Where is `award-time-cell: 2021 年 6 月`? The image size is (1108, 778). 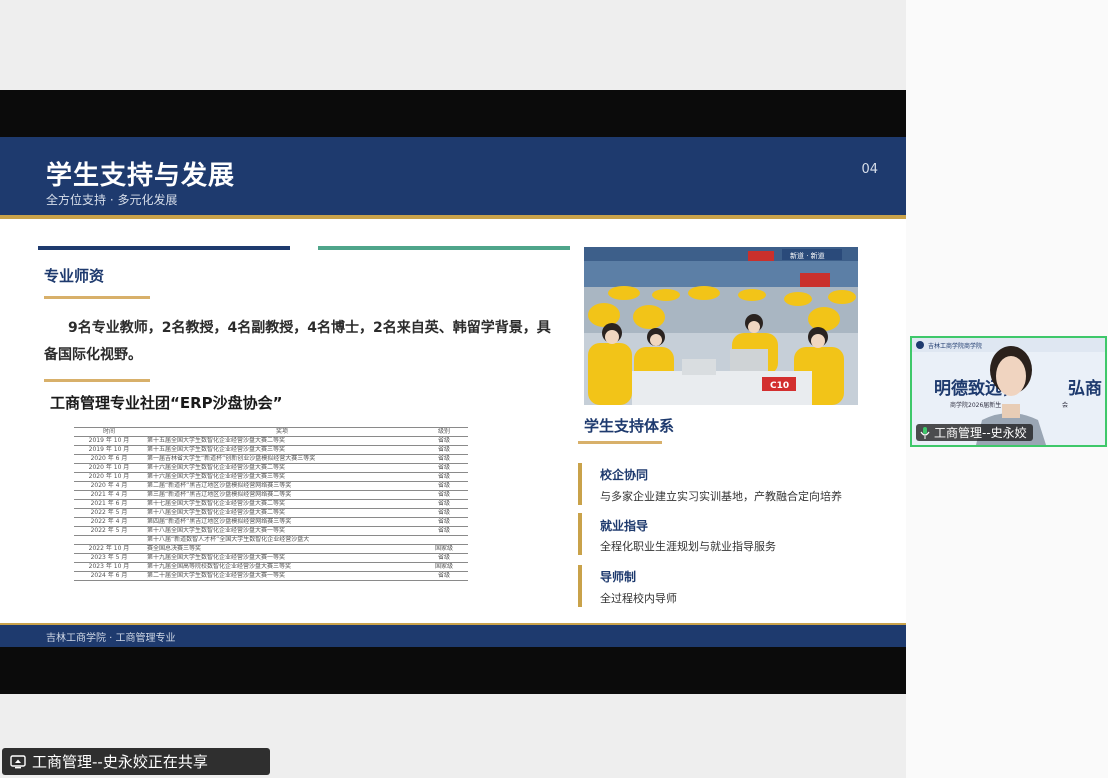 award-time-cell: 2021 年 6 月 is located at coordinates (109, 504).